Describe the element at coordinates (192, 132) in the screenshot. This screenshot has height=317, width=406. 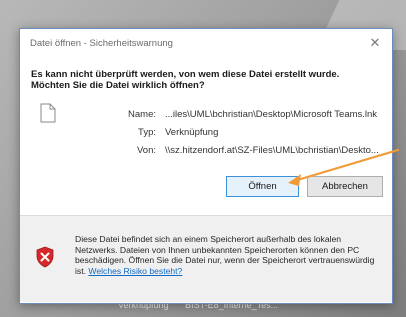
I see `type-value: Verknüpfung` at that location.